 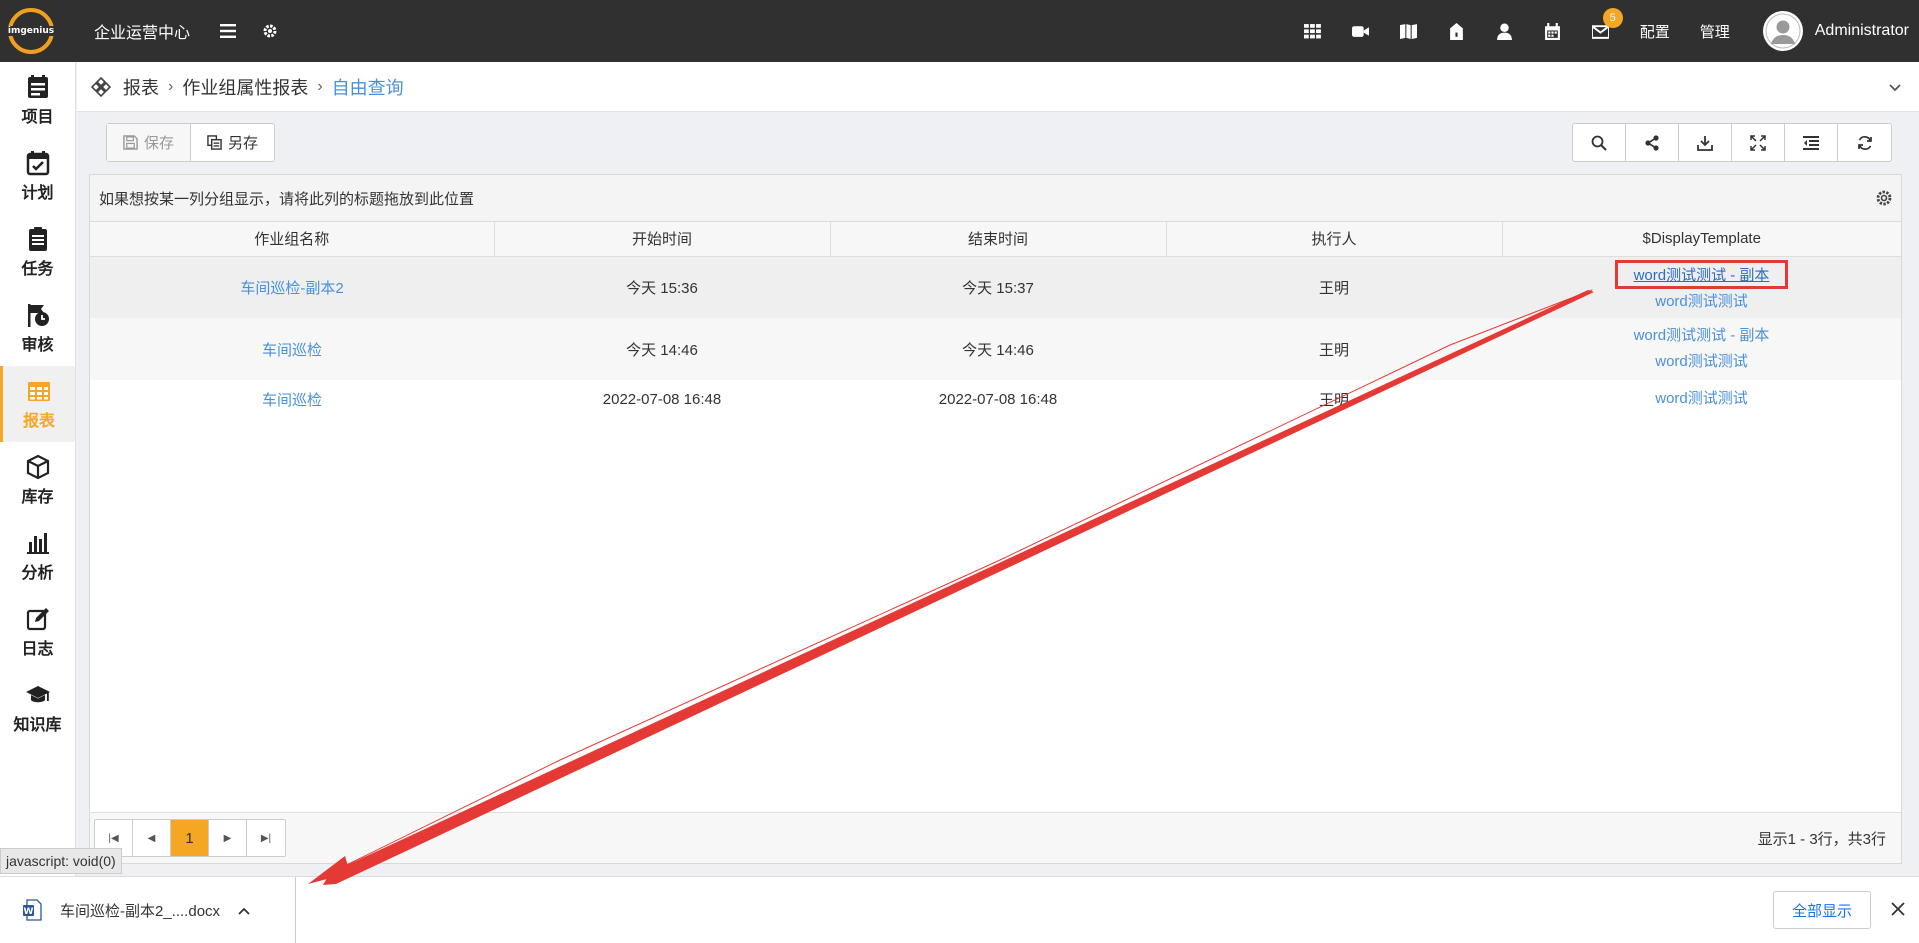 What do you see at coordinates (37, 238) in the screenshot?
I see `clipboard-icon` at bounding box center [37, 238].